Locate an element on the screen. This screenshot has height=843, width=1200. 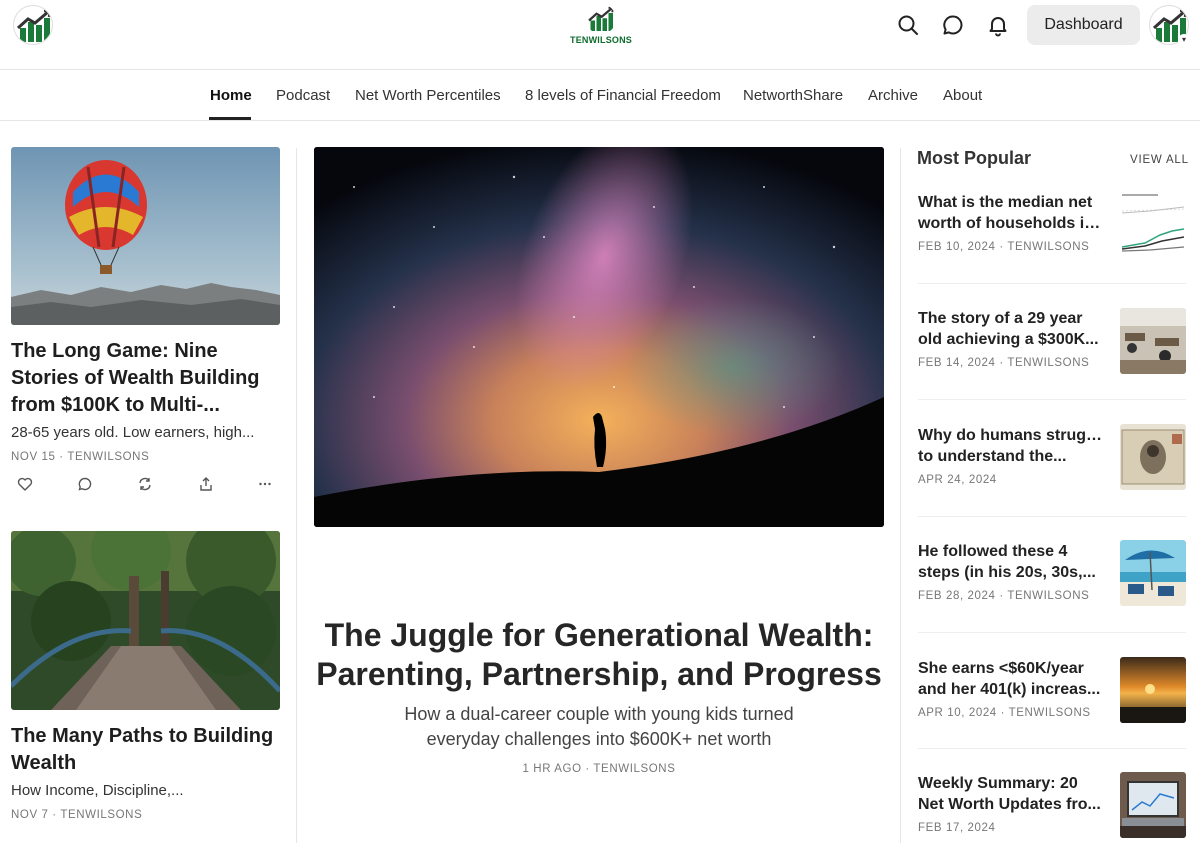
chat-icon is located at coordinates (953, 25).